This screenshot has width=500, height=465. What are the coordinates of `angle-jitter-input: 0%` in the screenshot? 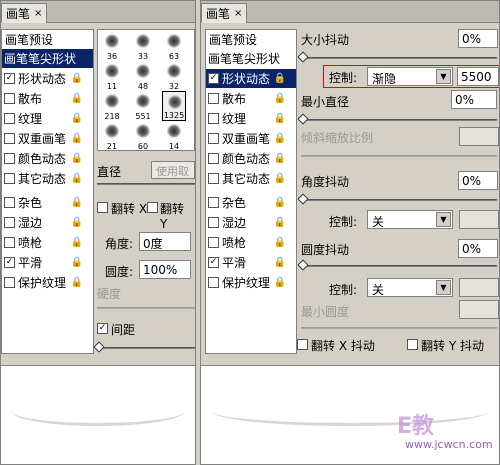 It's located at (478, 180).